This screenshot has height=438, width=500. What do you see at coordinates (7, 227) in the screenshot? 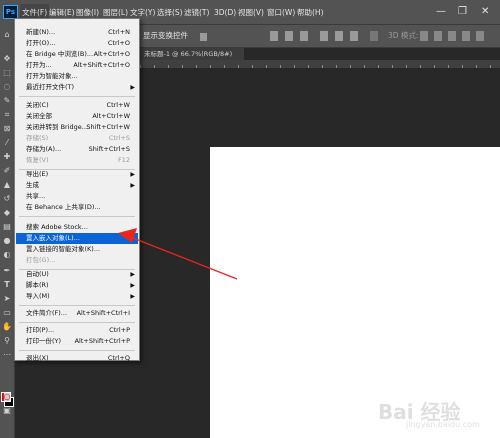
I see `gradient-icon: ▤` at bounding box center [7, 227].